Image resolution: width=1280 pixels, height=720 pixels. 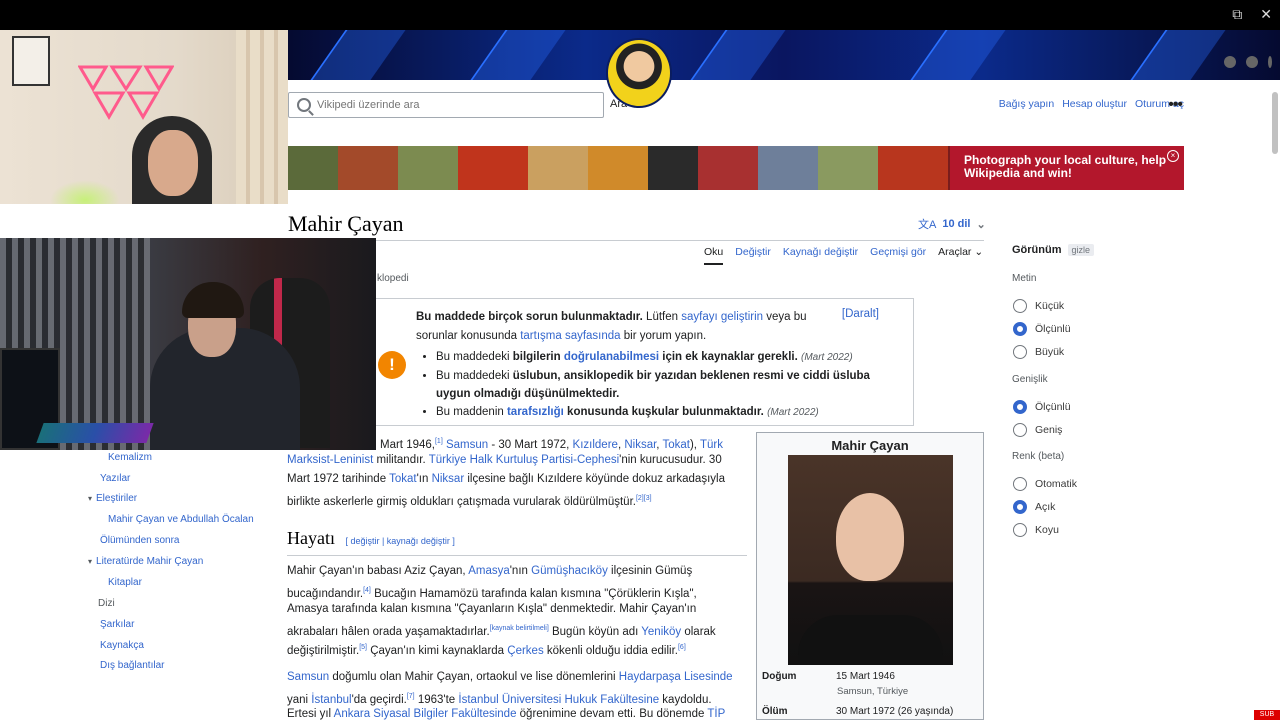 What do you see at coordinates (117, 624) in the screenshot?
I see `toc-item: Şarkılar` at bounding box center [117, 624].